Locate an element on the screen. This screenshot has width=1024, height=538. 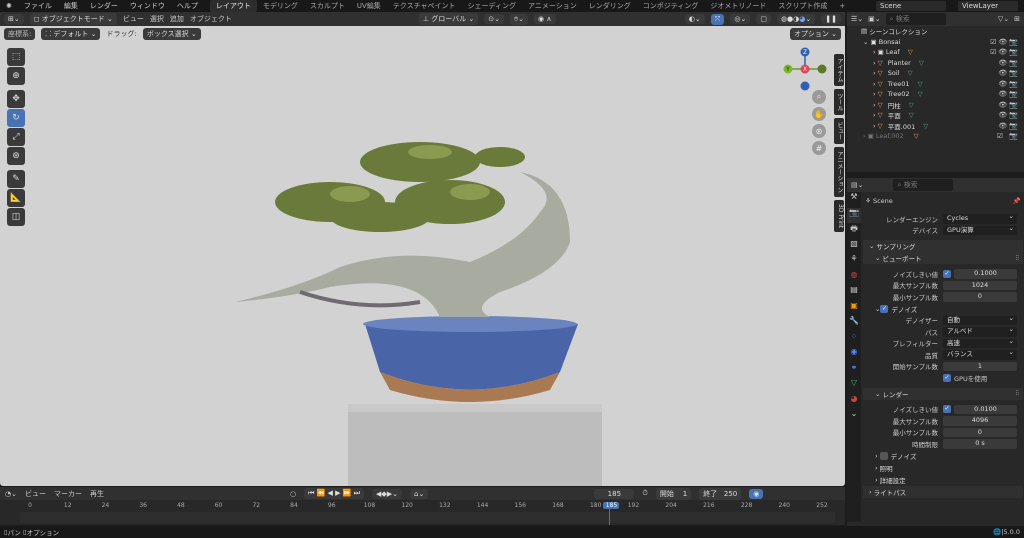
data-tab-icon: ▽ is located at coordinates (854, 386).